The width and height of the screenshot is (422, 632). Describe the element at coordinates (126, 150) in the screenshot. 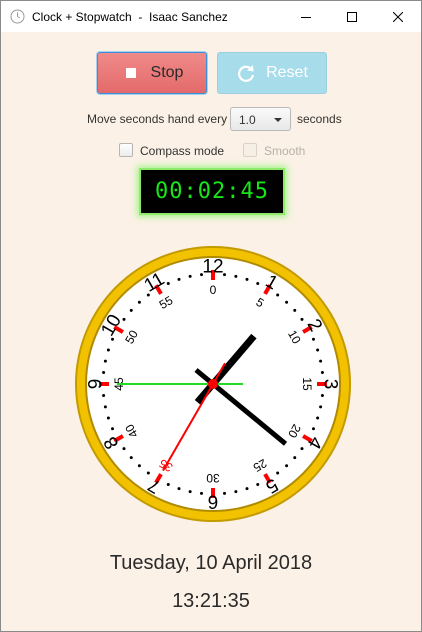

I see `compass-mode-checkbox` at that location.